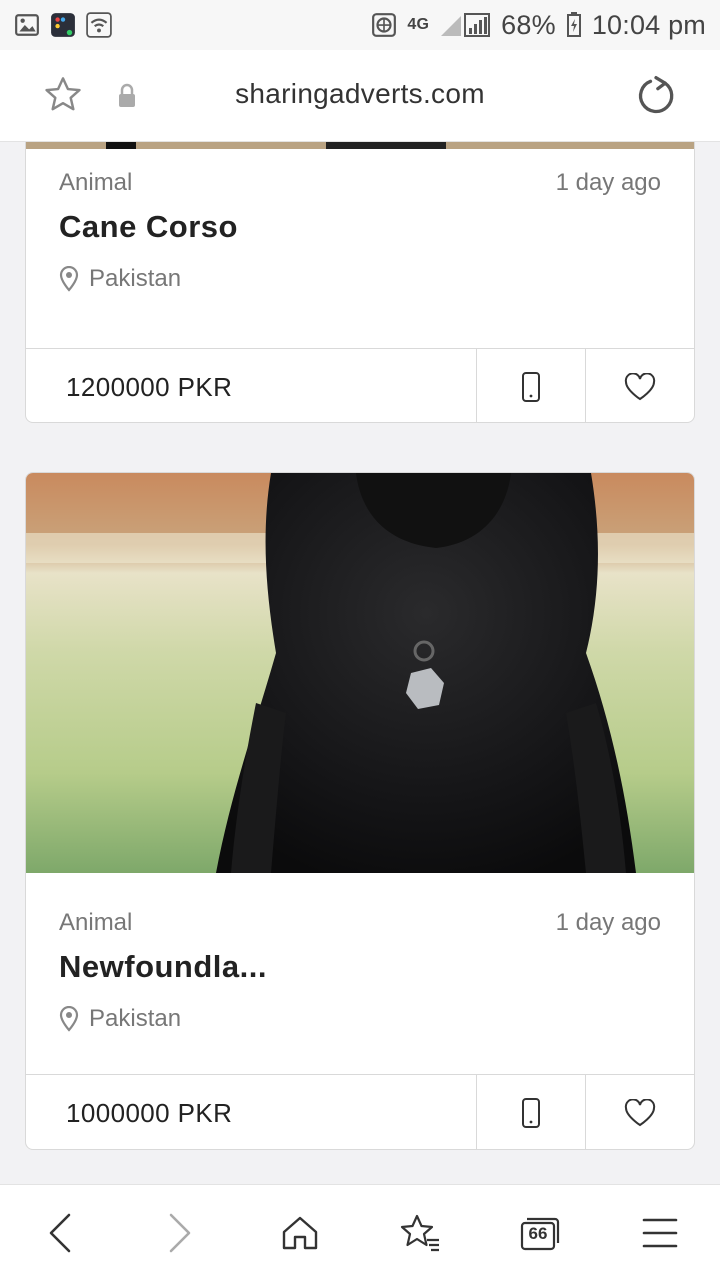  I want to click on address-bar: sharingadverts.com, so click(360, 96).